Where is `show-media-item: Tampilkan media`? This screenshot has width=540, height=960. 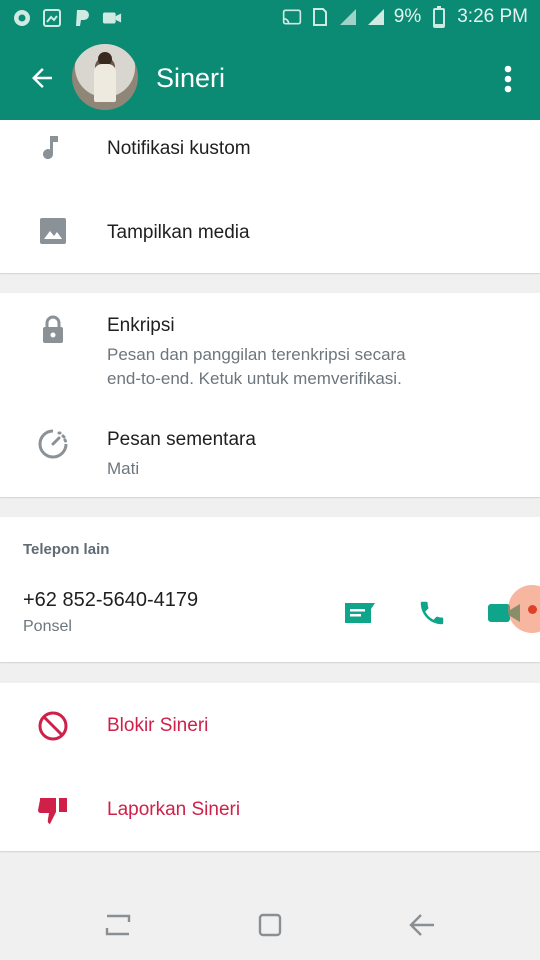
show-media-item: Tampilkan media is located at coordinates (270, 235).